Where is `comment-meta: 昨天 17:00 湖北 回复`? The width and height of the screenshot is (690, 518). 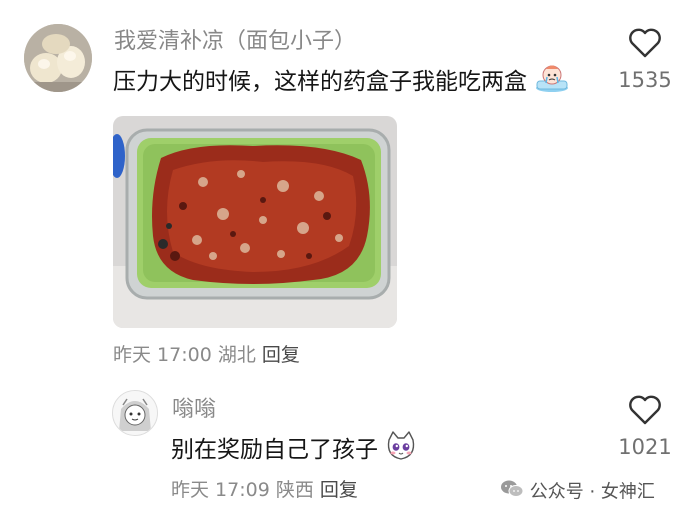 comment-meta: 昨天 17:00 湖北 回复 is located at coordinates (206, 355).